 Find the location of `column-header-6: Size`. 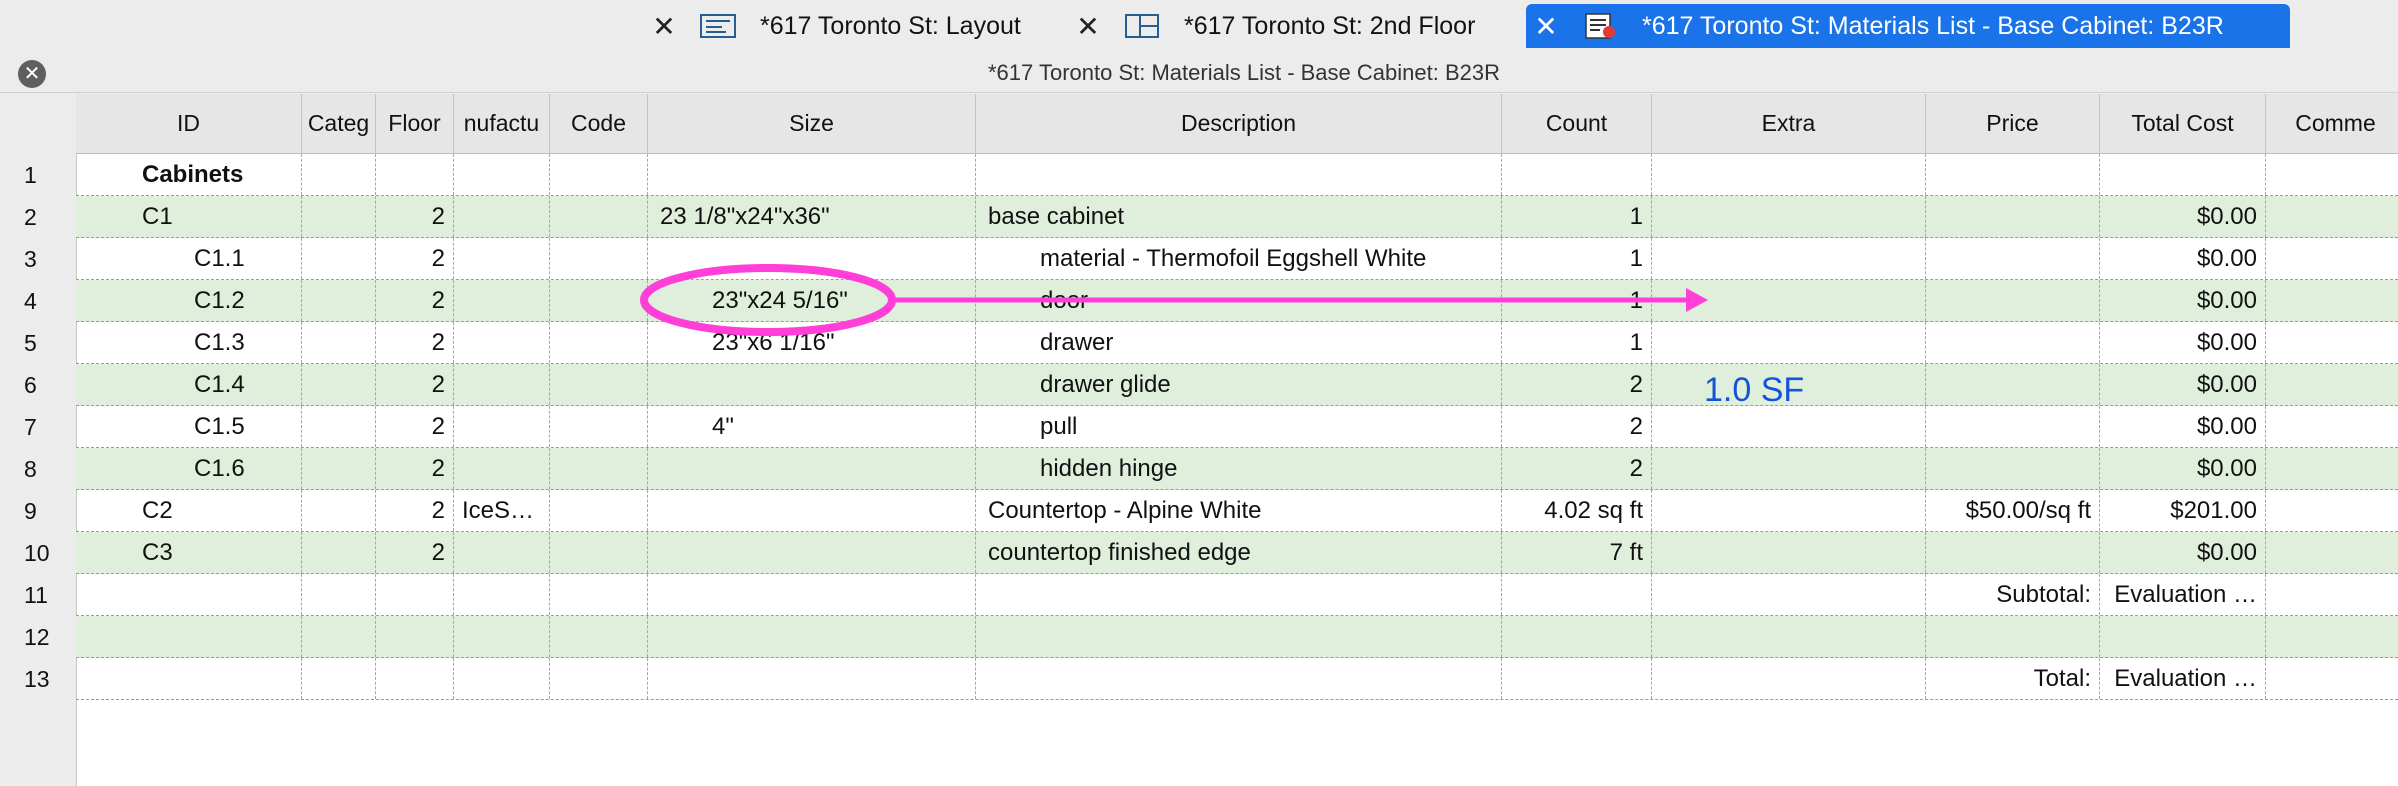

column-header-6: Size is located at coordinates (812, 124).